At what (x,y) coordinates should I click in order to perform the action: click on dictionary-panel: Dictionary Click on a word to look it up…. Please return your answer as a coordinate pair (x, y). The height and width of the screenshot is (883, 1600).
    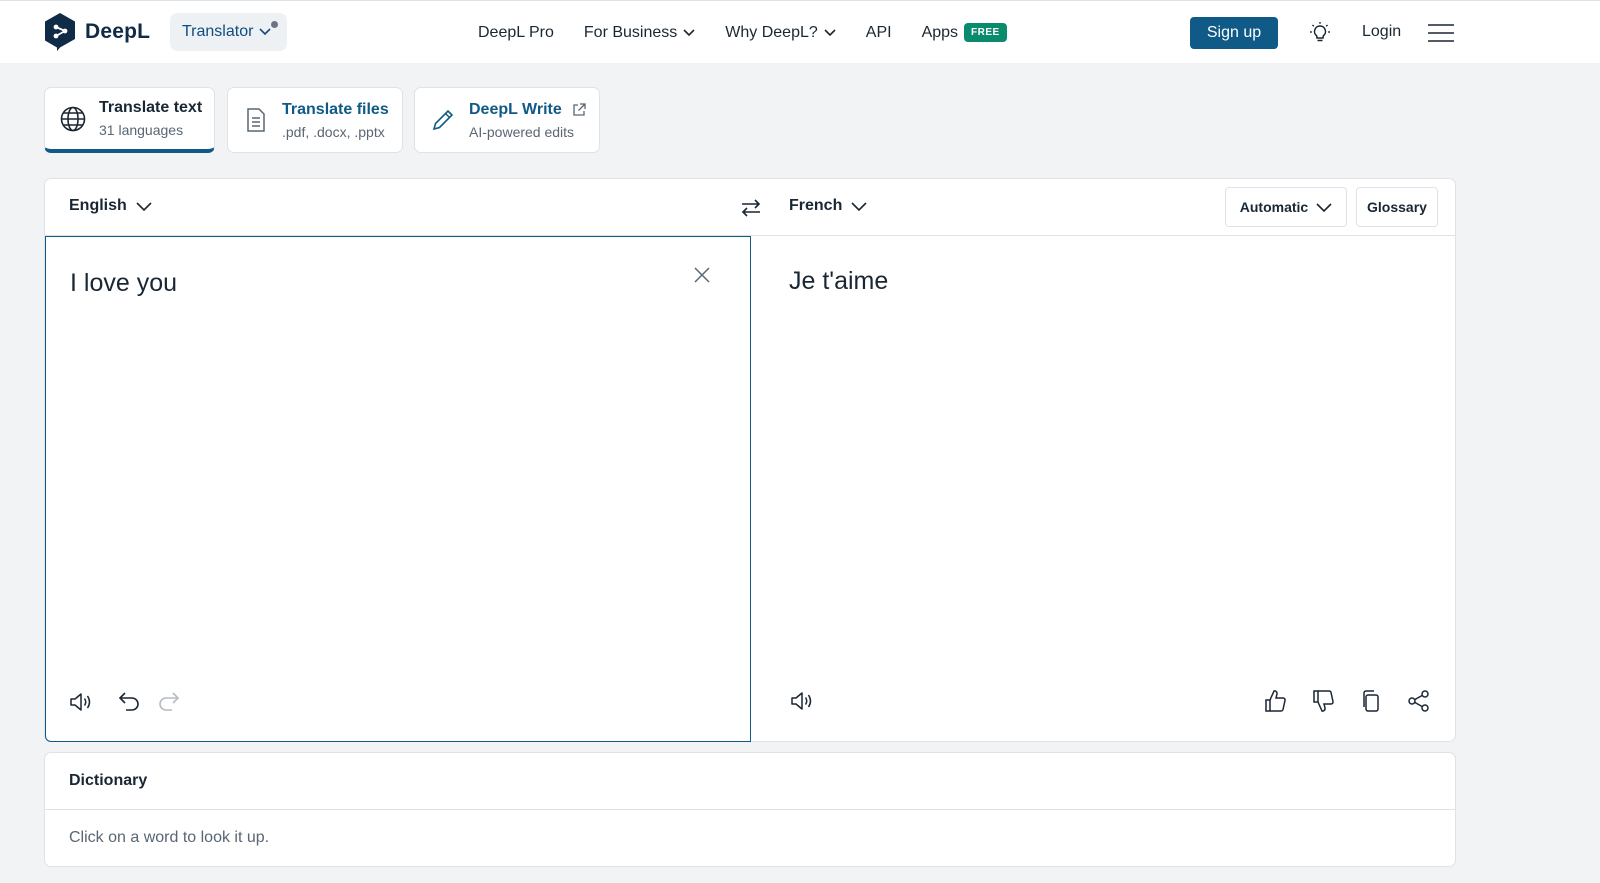
    Looking at the image, I should click on (750, 809).